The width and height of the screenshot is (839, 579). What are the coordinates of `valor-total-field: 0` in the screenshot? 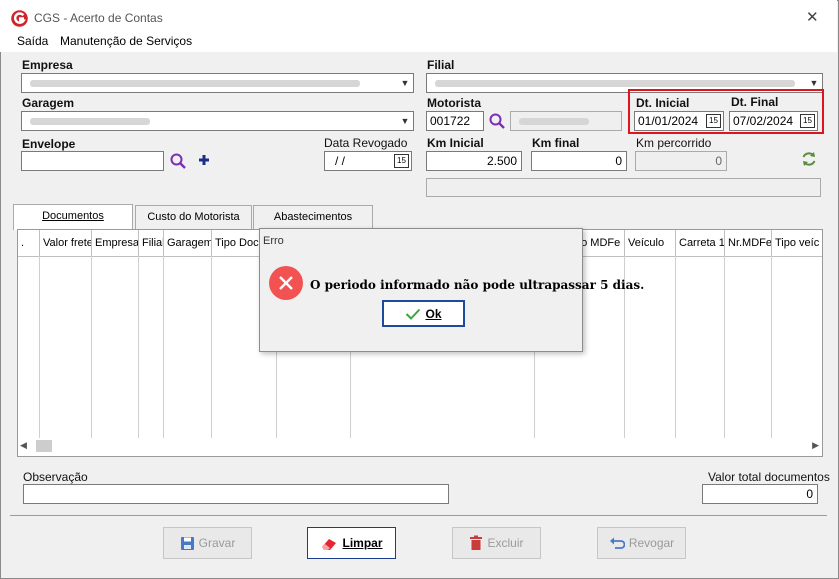 It's located at (760, 494).